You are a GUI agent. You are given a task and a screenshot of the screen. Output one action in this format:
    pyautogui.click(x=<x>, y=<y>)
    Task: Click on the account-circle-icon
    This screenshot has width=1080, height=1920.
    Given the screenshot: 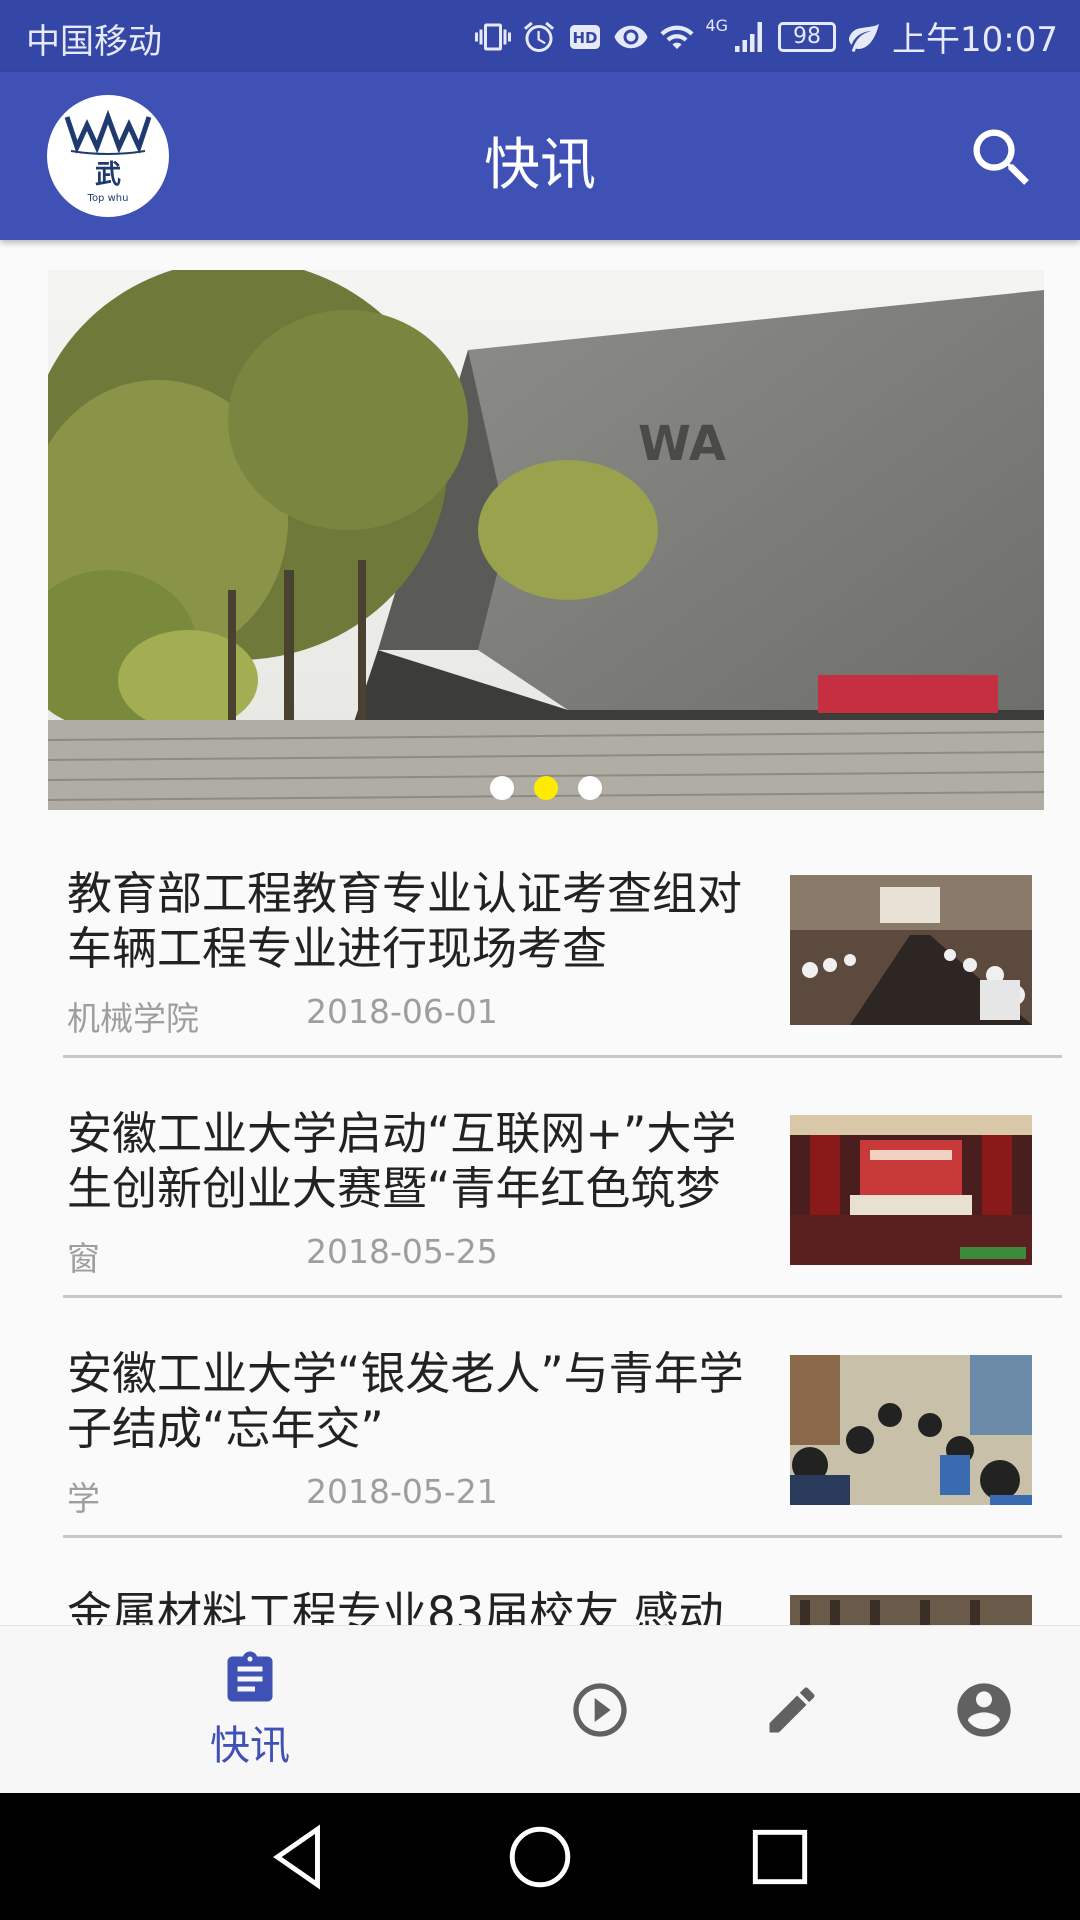 What is the action you would take?
    pyautogui.click(x=984, y=1710)
    